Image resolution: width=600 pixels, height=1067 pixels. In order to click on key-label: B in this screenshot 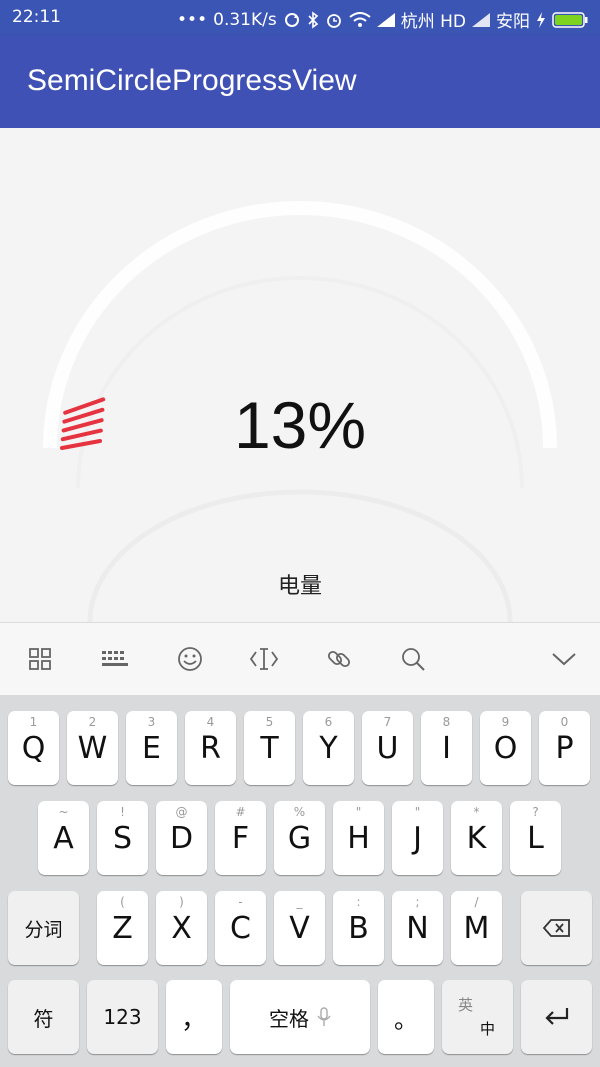, I will do `click(358, 928)`.